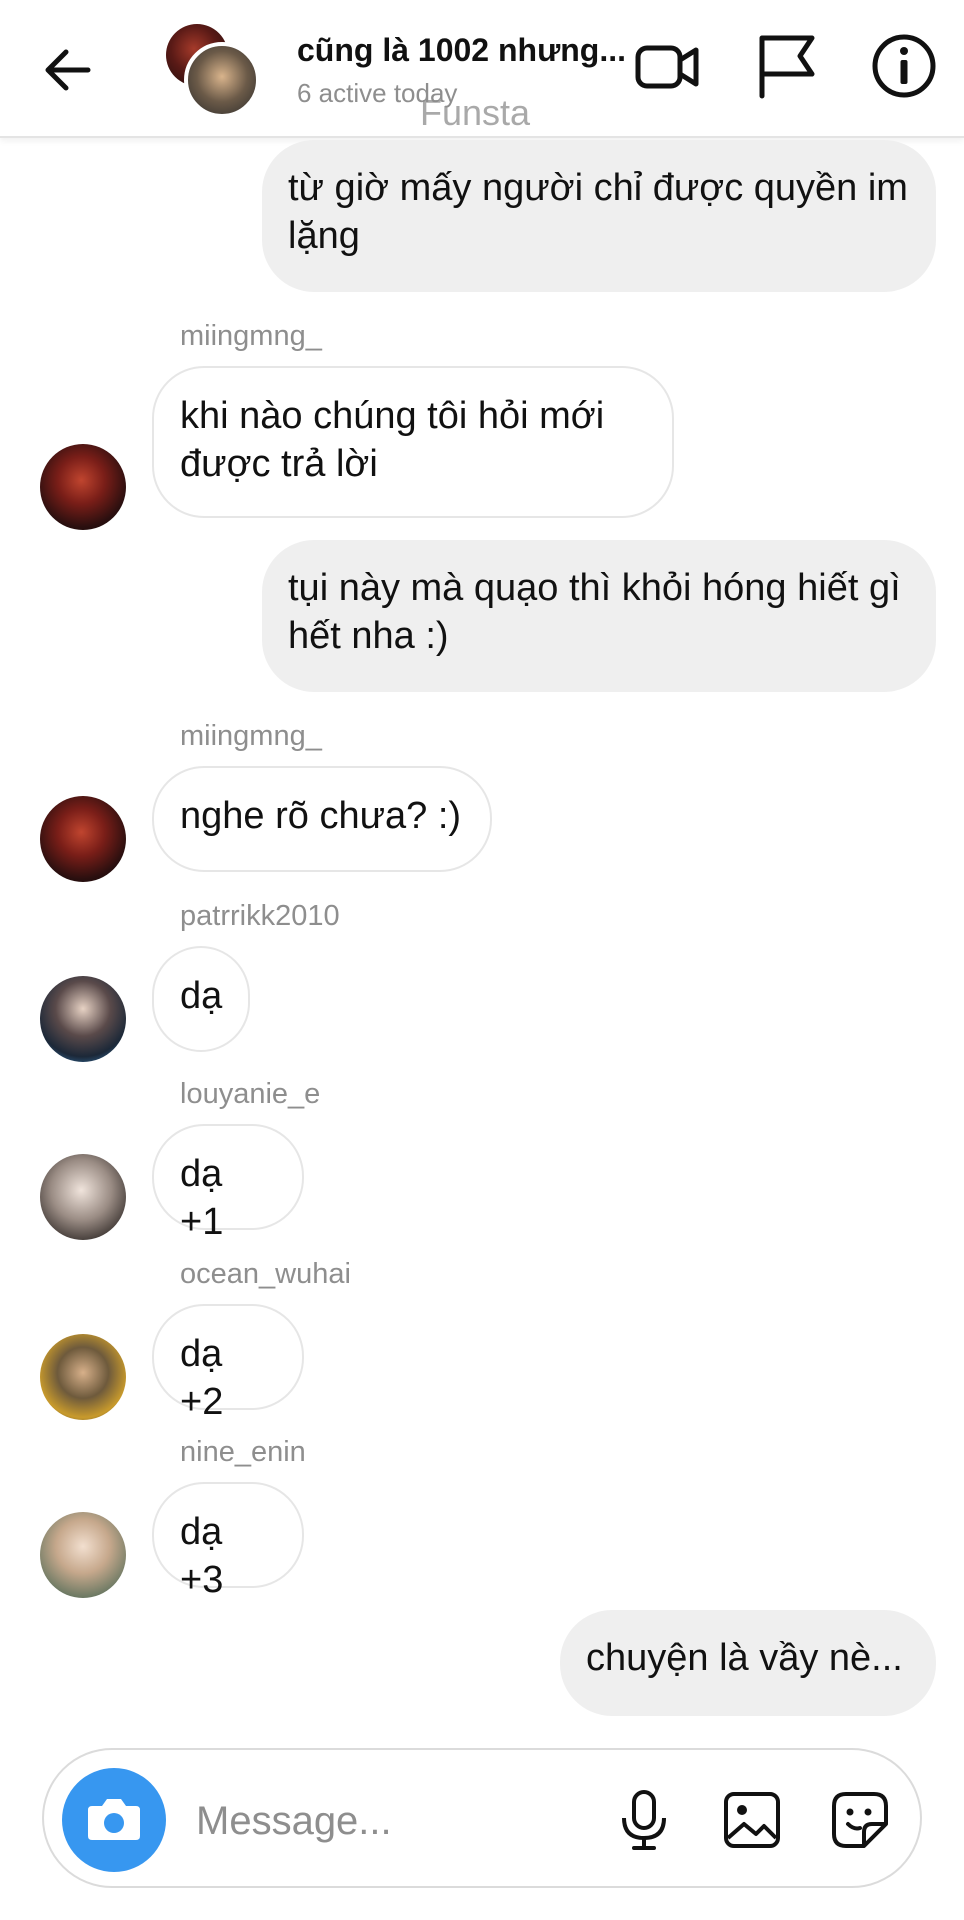  Describe the element at coordinates (346, 1821) in the screenshot. I see `message-input` at that location.